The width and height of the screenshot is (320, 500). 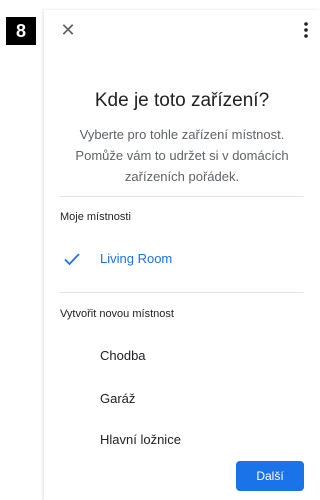 What do you see at coordinates (182, 260) in the screenshot?
I see `room-item-living-room: Living Room` at bounding box center [182, 260].